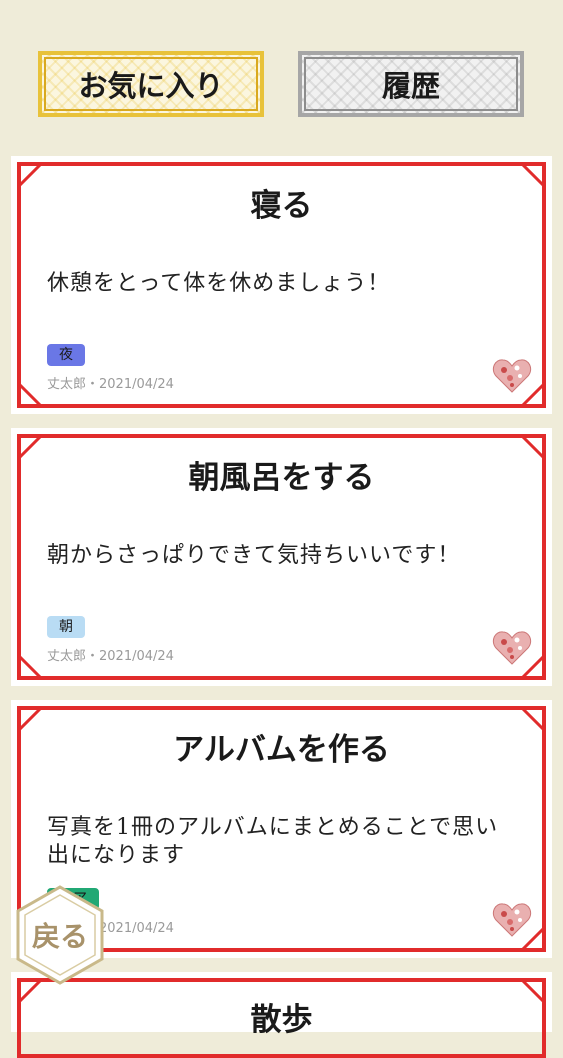 The height and width of the screenshot is (1058, 563). I want to click on tab-history: 履歴, so click(411, 84).